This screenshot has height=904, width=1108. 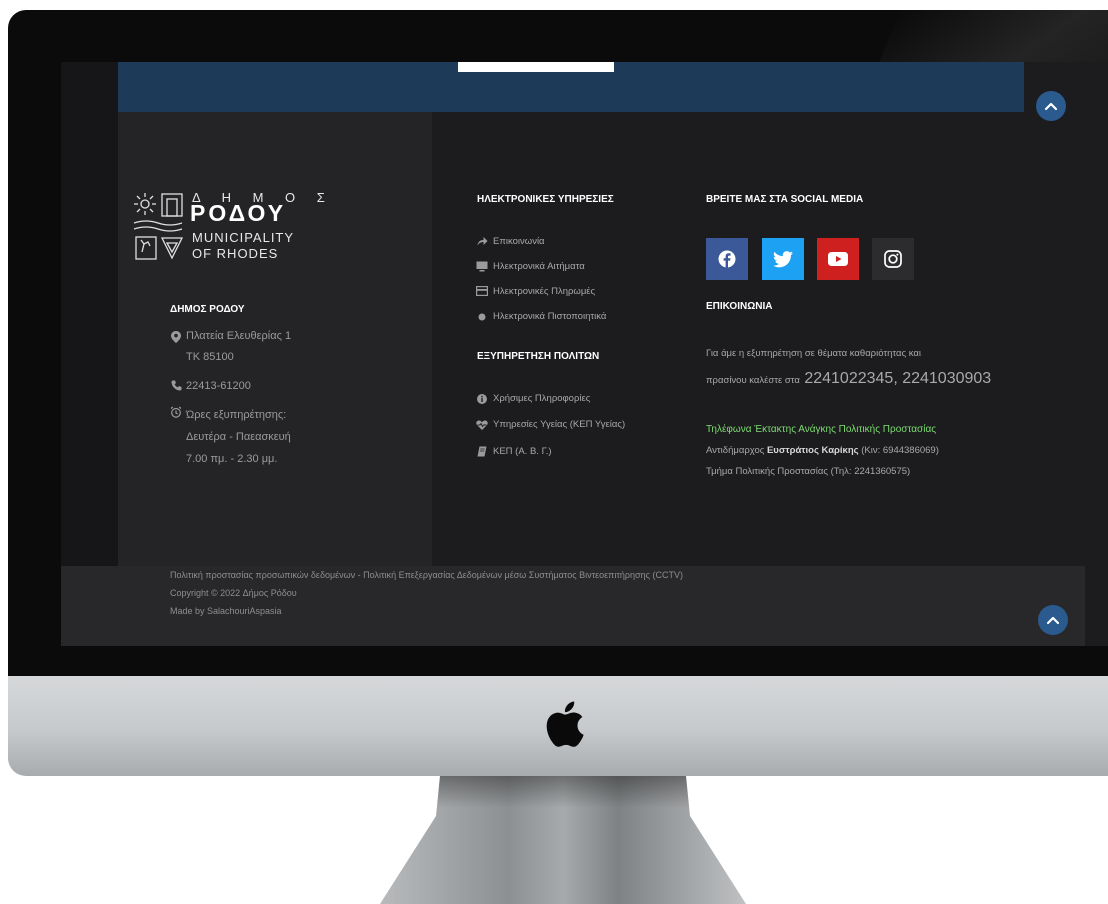 I want to click on eservice-label: Ηλεκτρονικά Πιστοποιητικά, so click(x=550, y=316).